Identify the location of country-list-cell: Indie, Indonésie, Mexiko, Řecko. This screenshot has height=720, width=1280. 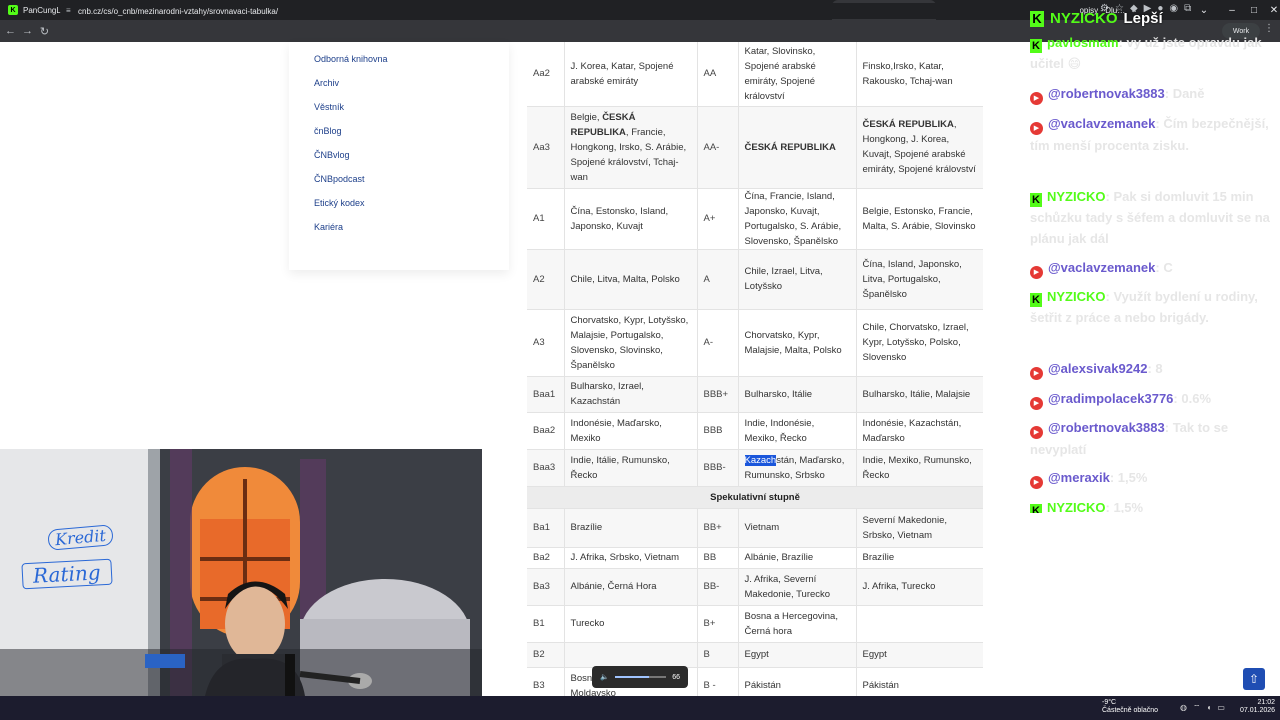
(796, 431).